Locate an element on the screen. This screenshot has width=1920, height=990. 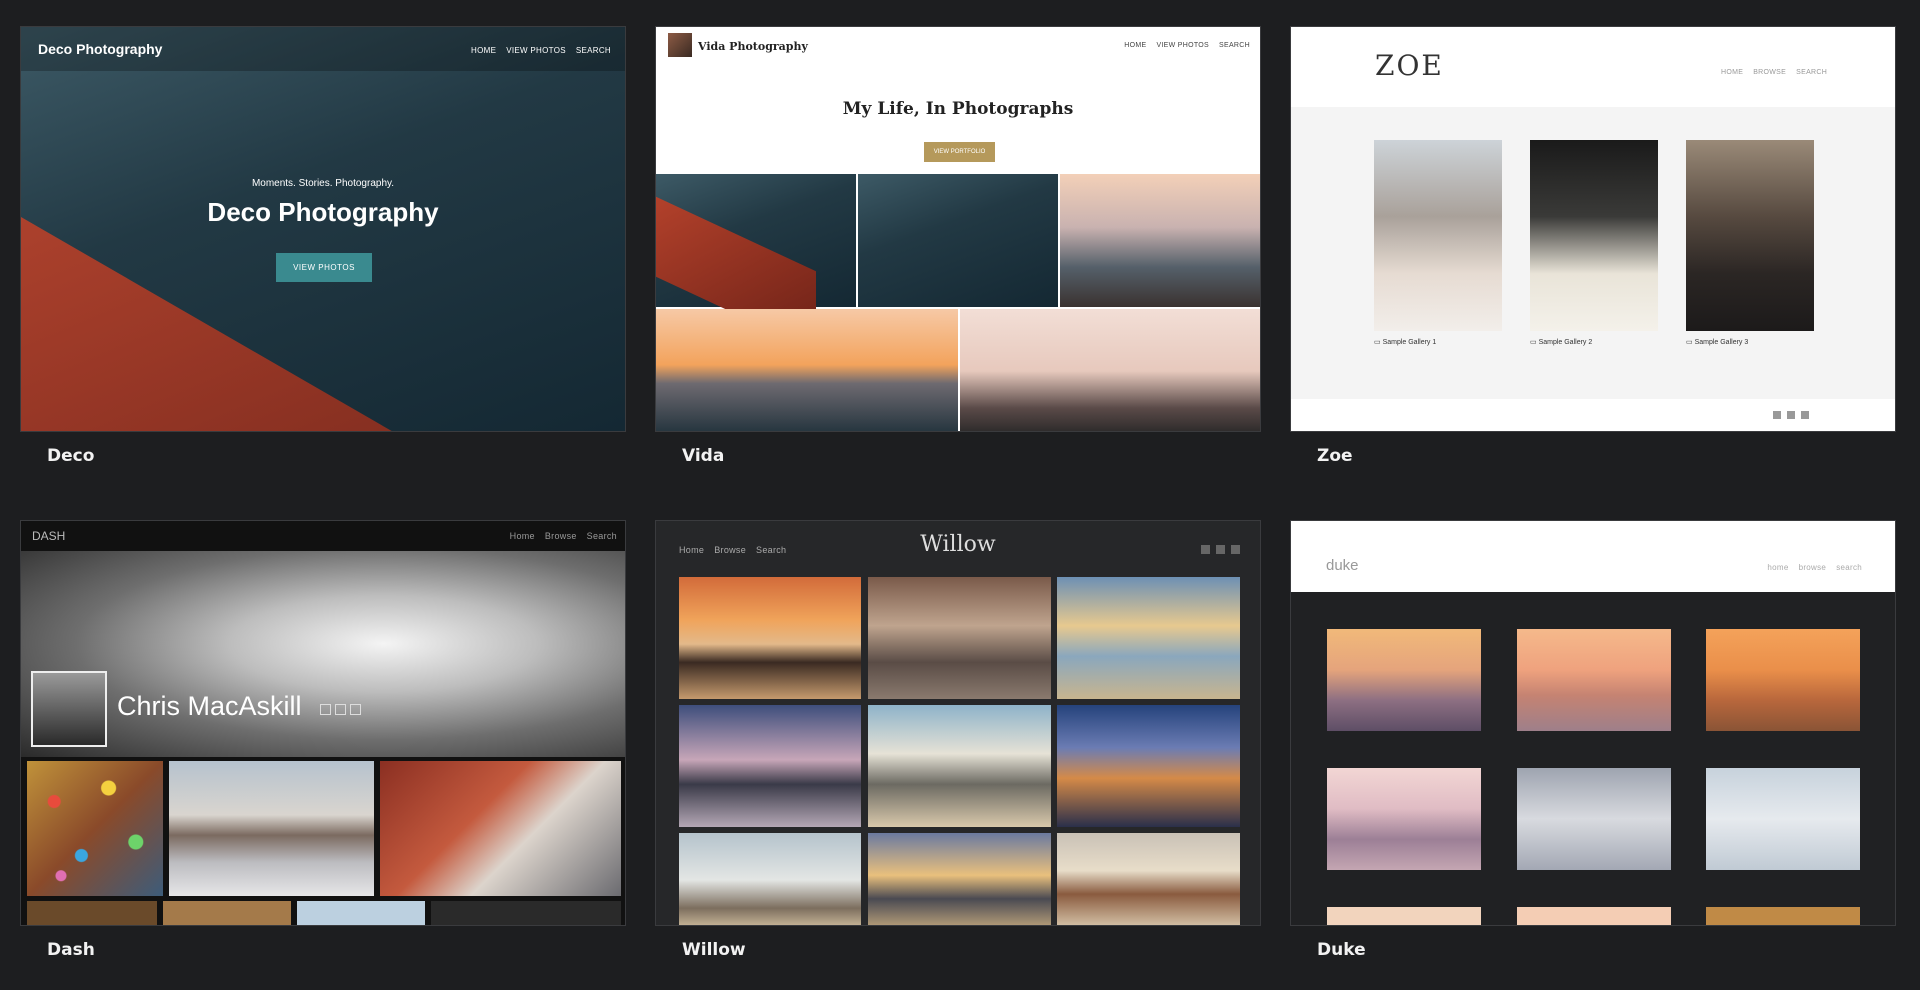
duke-nav-browse: browse is located at coordinates (1813, 567).